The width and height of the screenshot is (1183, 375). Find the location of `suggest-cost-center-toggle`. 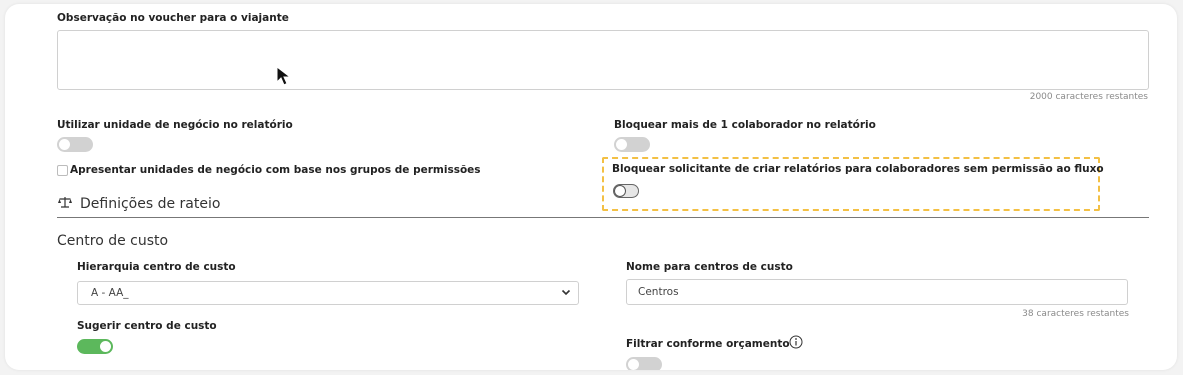

suggest-cost-center-toggle is located at coordinates (95, 346).